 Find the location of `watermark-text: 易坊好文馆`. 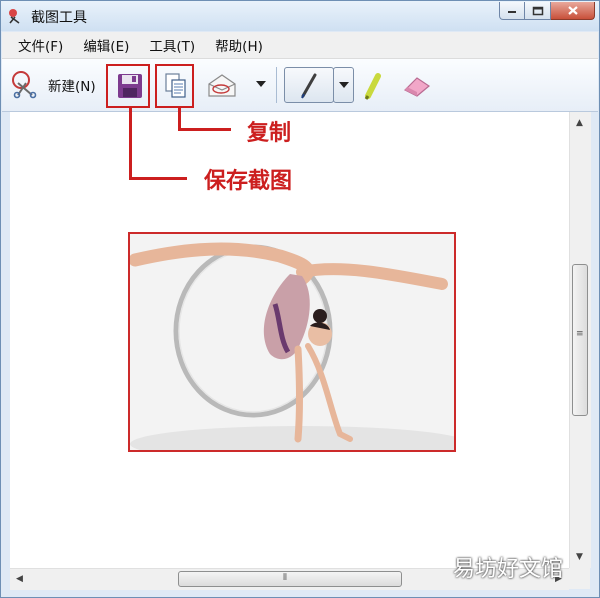

watermark-text: 易坊好文馆 is located at coordinates (508, 569).